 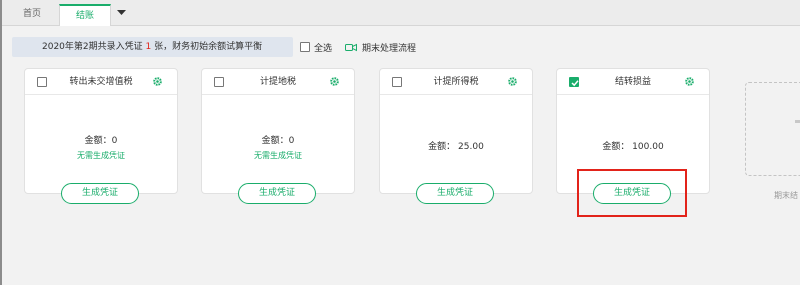 What do you see at coordinates (772, 129) in the screenshot?
I see `add-period-end-card` at bounding box center [772, 129].